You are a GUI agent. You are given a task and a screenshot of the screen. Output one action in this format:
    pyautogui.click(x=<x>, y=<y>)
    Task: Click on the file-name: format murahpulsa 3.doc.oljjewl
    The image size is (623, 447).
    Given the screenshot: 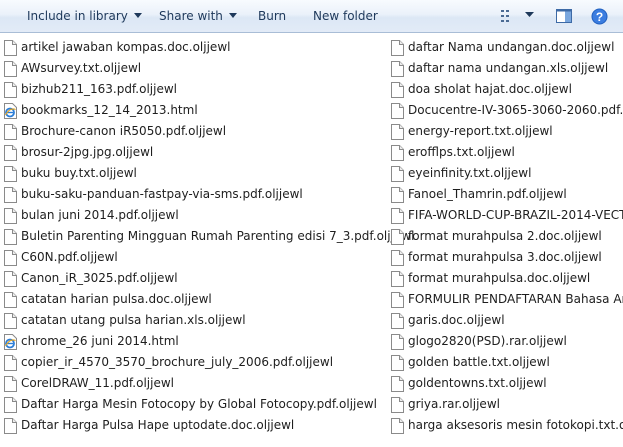 What is the action you would take?
    pyautogui.click(x=505, y=257)
    